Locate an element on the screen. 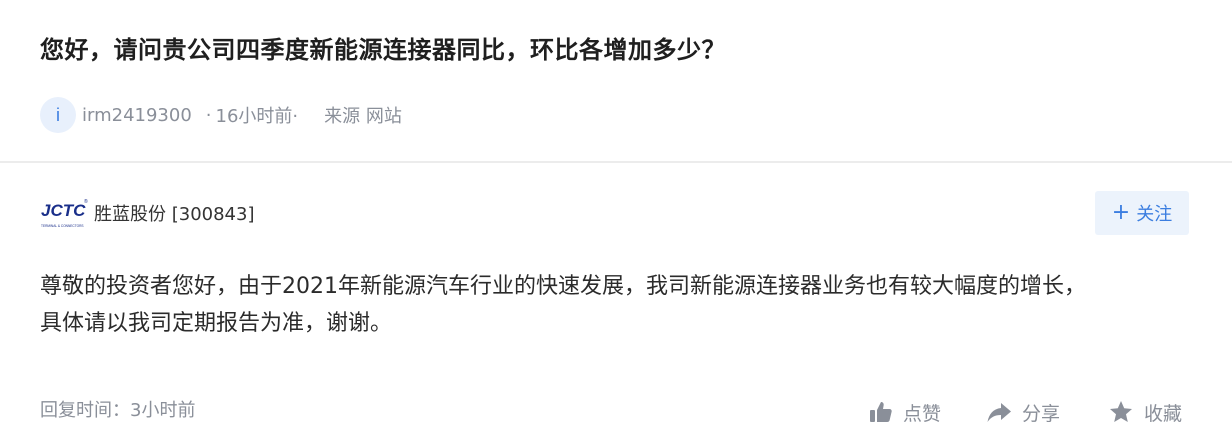 The width and height of the screenshot is (1232, 436). reply-time: 回复时间：3小时前 is located at coordinates (118, 410).